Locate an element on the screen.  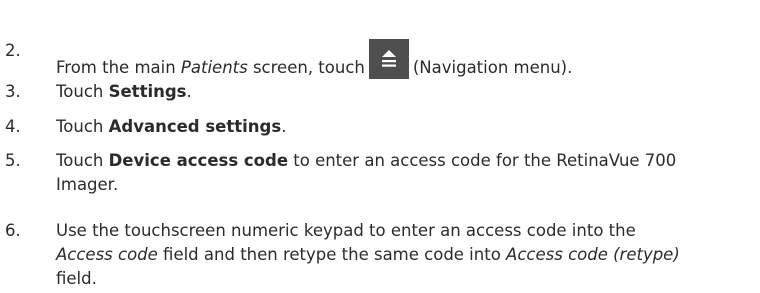
advanced-settings-label: Advanced settings is located at coordinates (195, 126).